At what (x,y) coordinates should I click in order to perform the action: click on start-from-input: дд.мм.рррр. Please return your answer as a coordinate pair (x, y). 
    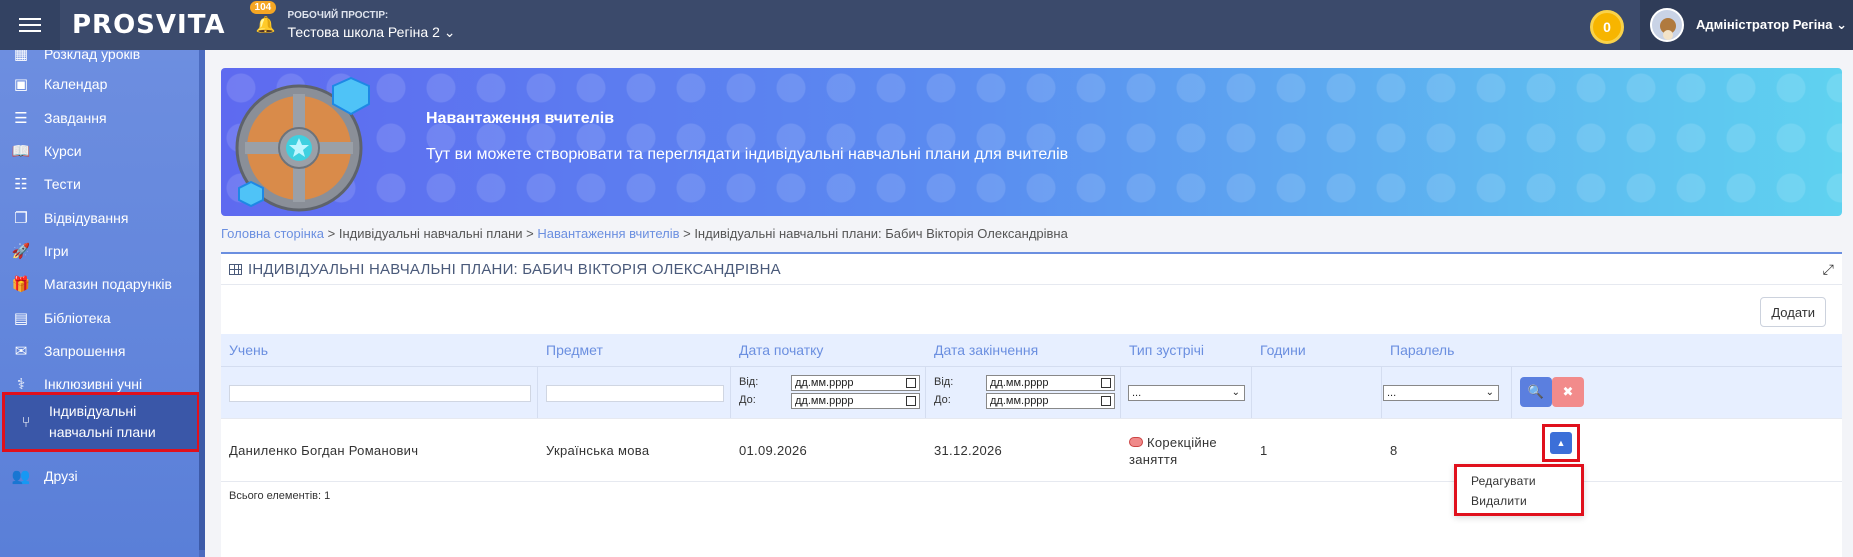
    Looking at the image, I should click on (855, 383).